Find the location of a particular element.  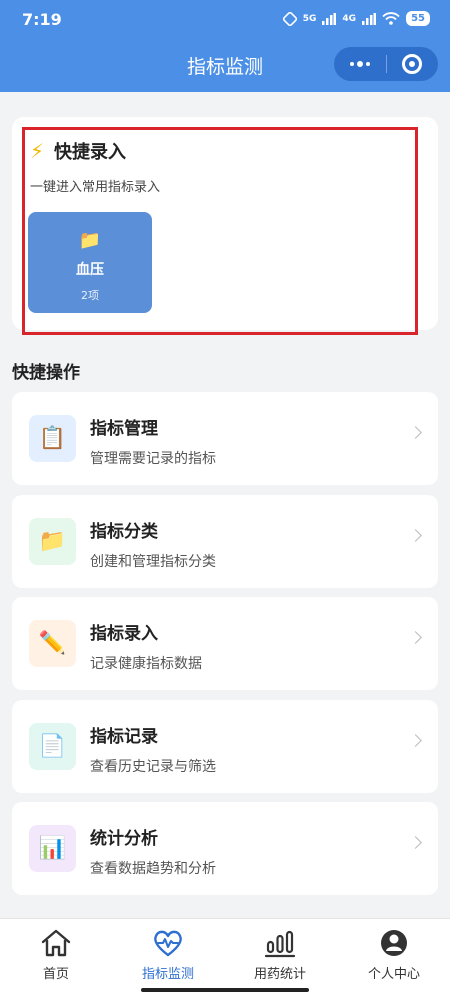

action-name: 指标分类 is located at coordinates (124, 532).